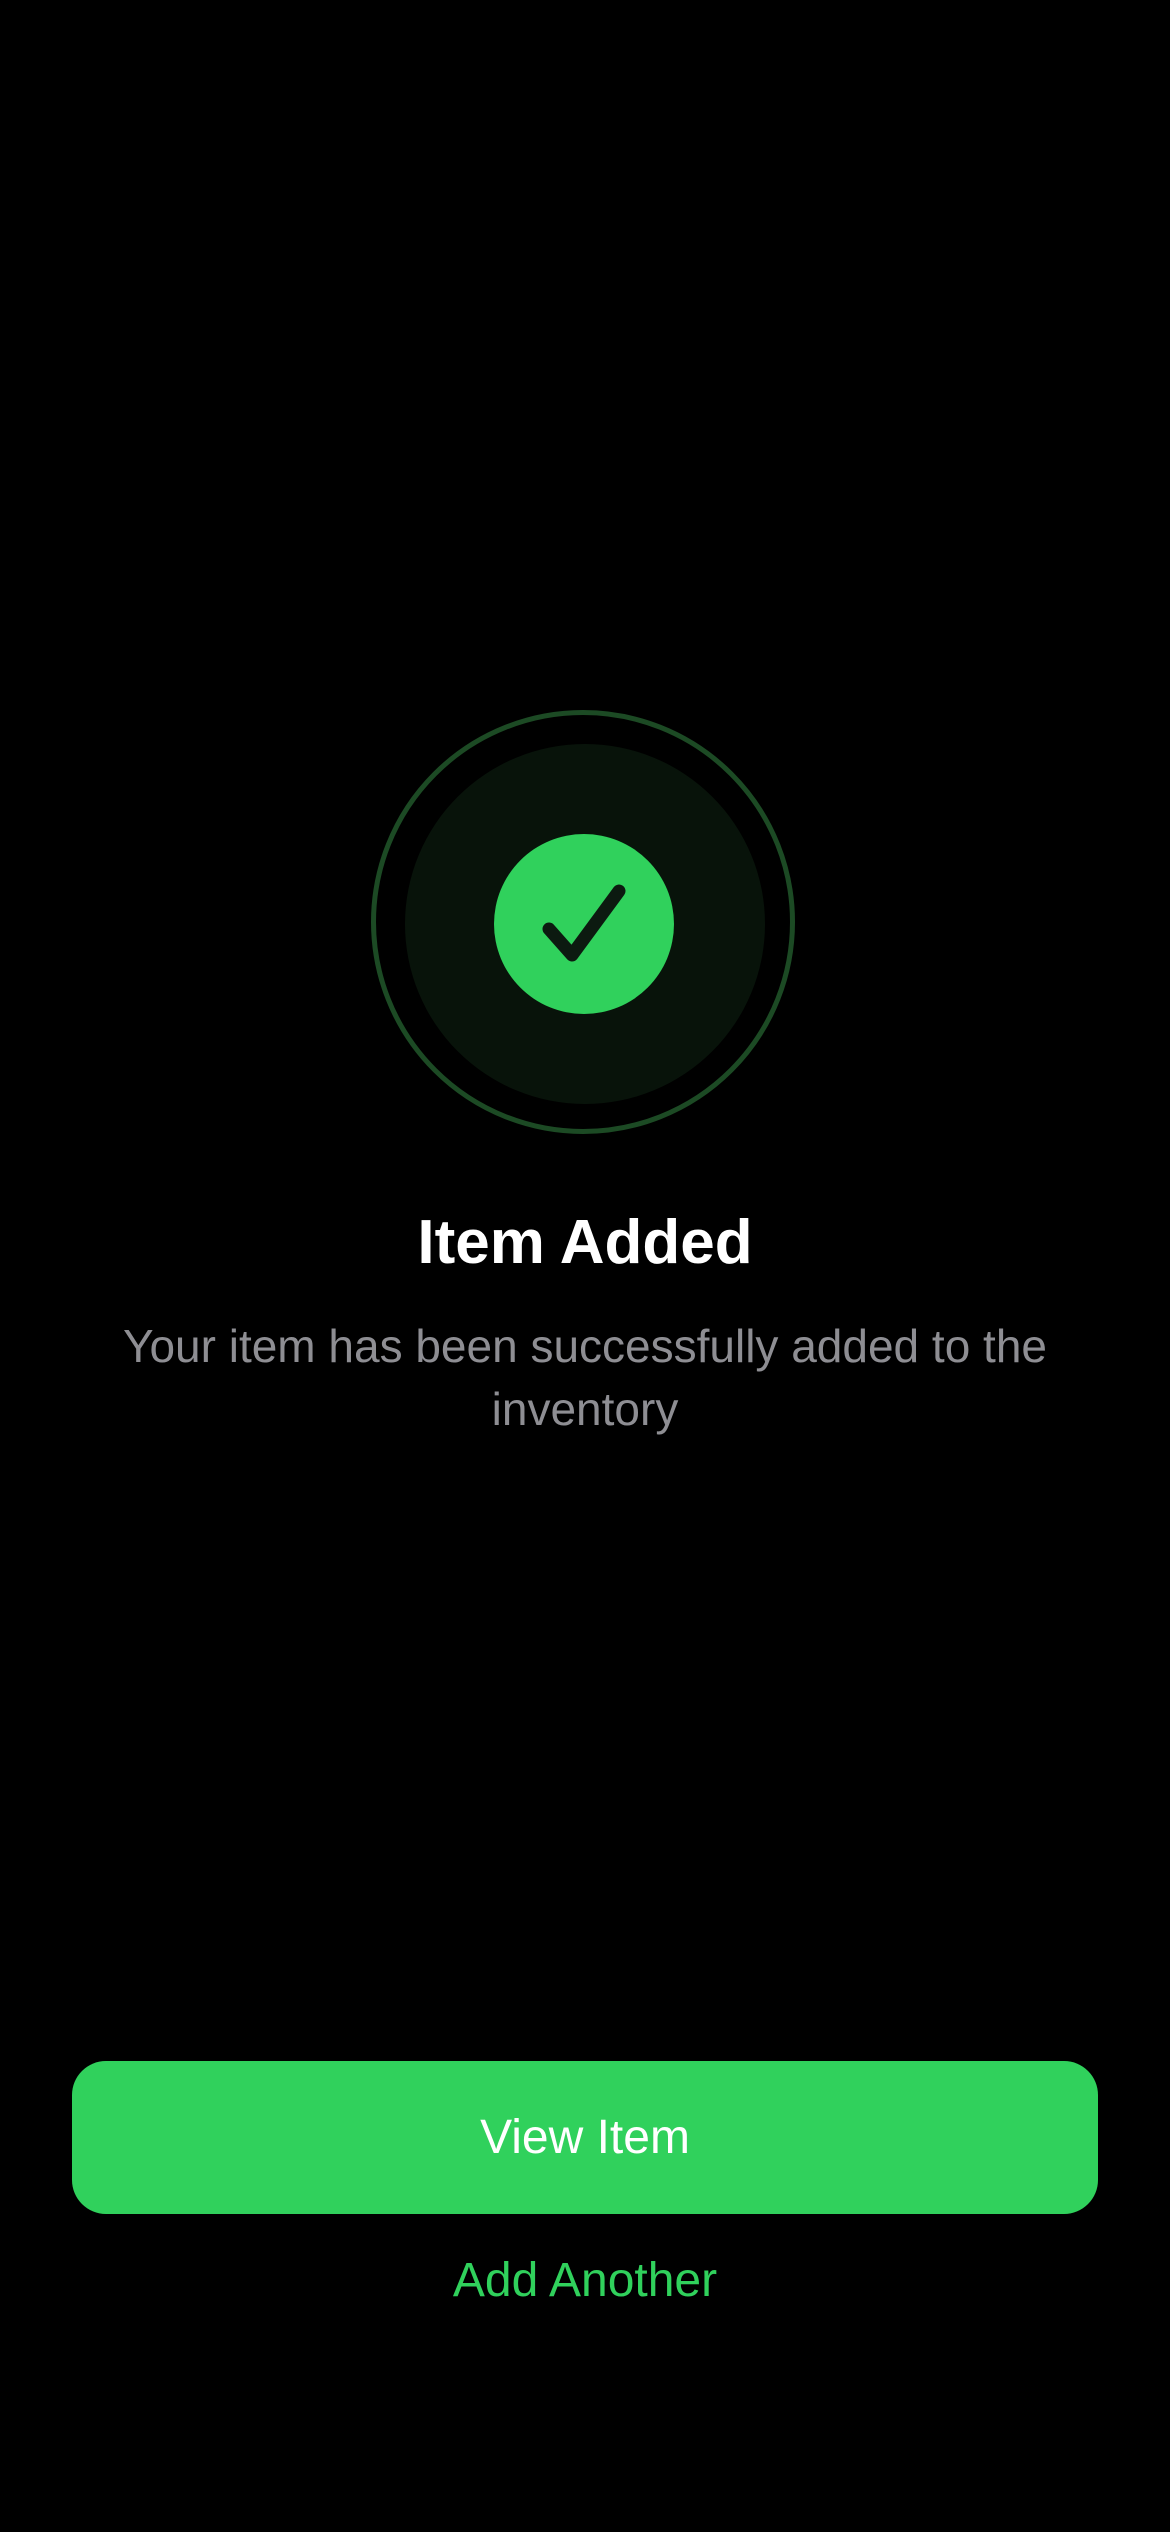 The height and width of the screenshot is (2532, 1170). Describe the element at coordinates (585, 2280) in the screenshot. I see `add-another-button: Add Another` at that location.